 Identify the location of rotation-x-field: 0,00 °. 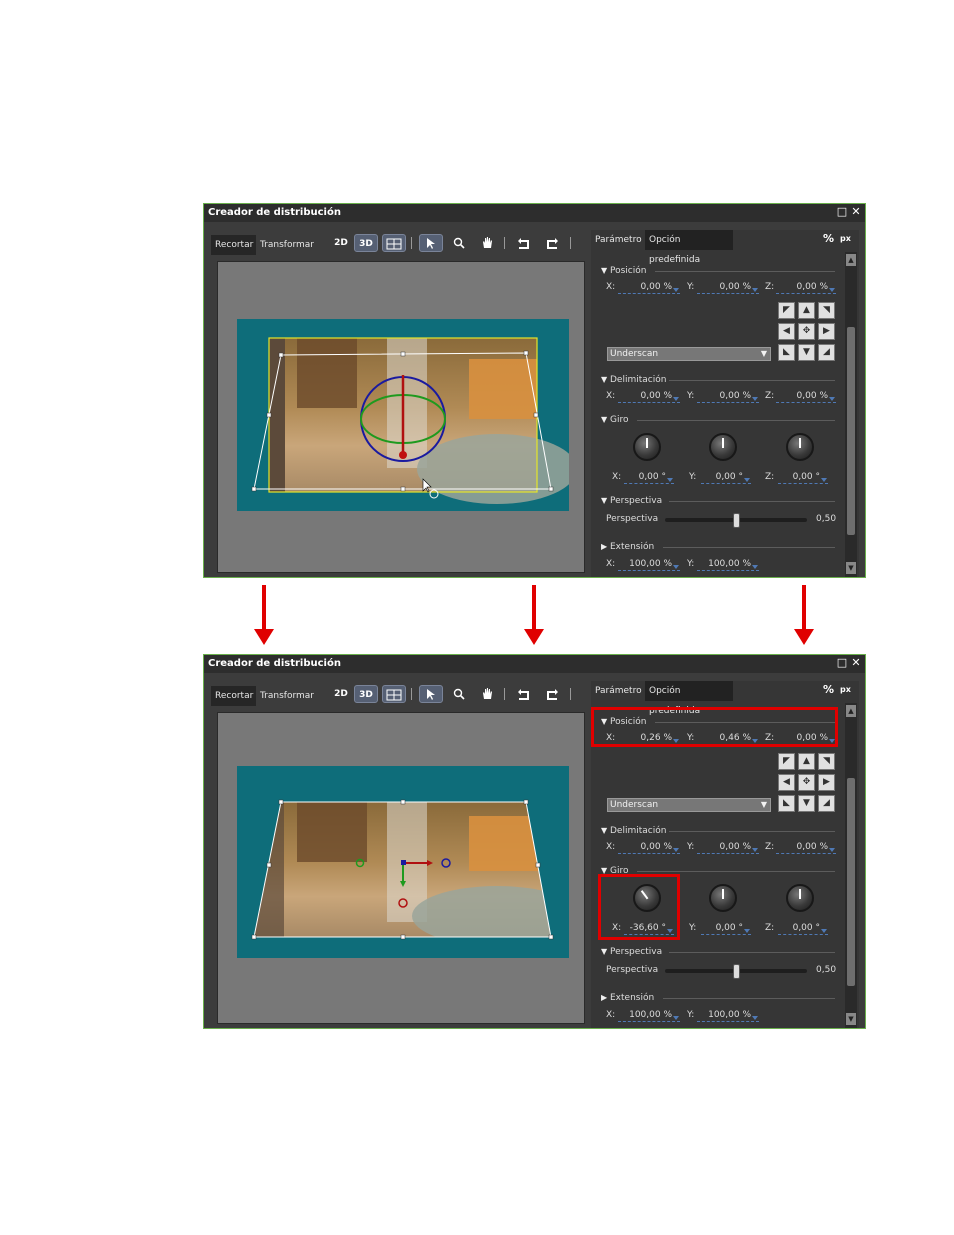
(649, 478).